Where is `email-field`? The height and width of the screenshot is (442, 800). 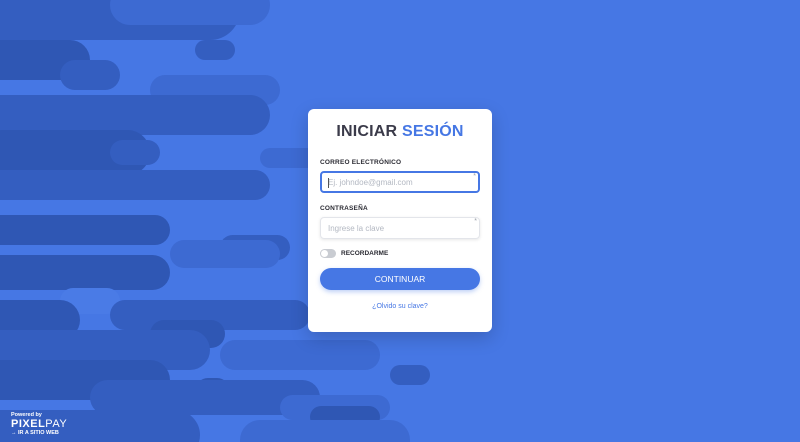 email-field is located at coordinates (398, 182).